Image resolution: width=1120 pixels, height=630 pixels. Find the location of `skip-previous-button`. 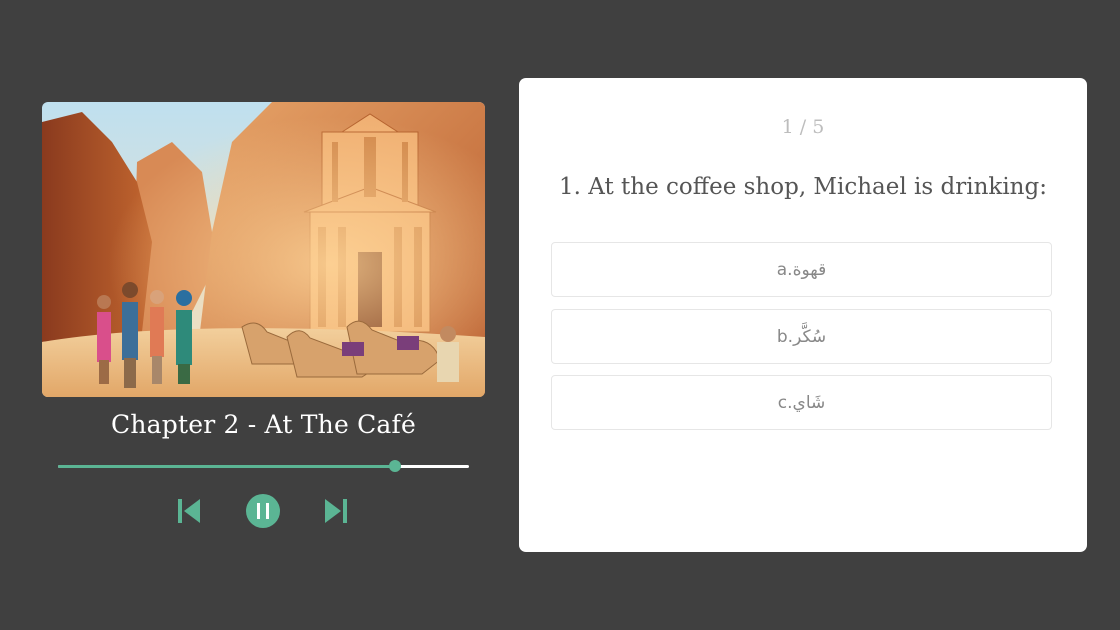

skip-previous-button is located at coordinates (190, 513).